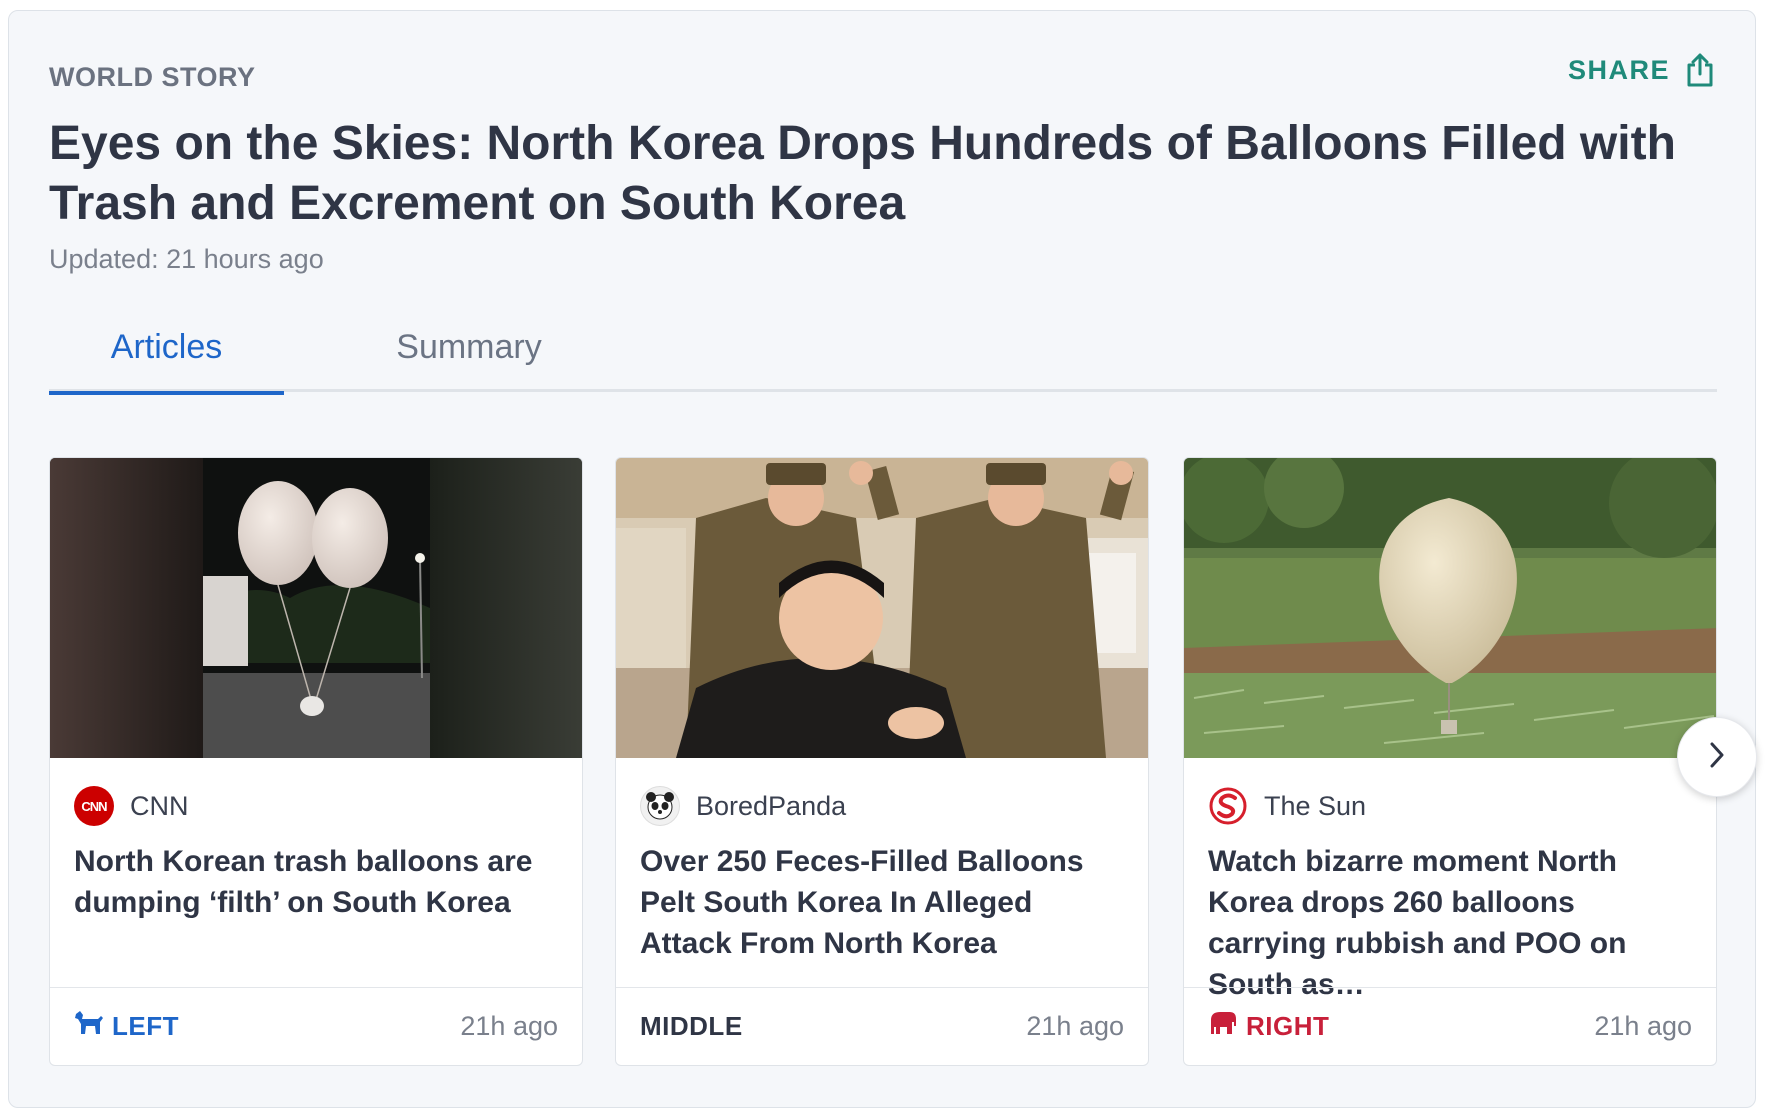 The height and width of the screenshot is (1114, 1772). What do you see at coordinates (1618, 69) in the screenshot?
I see `share-label: SHARE` at bounding box center [1618, 69].